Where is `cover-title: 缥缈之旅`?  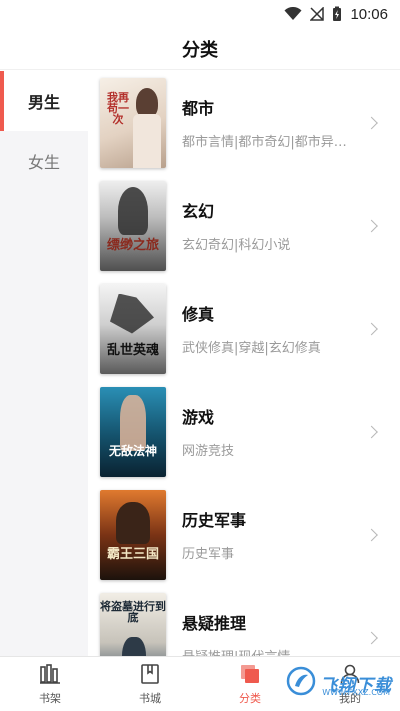
cover-title: 缥缈之旅 is located at coordinates (132, 245).